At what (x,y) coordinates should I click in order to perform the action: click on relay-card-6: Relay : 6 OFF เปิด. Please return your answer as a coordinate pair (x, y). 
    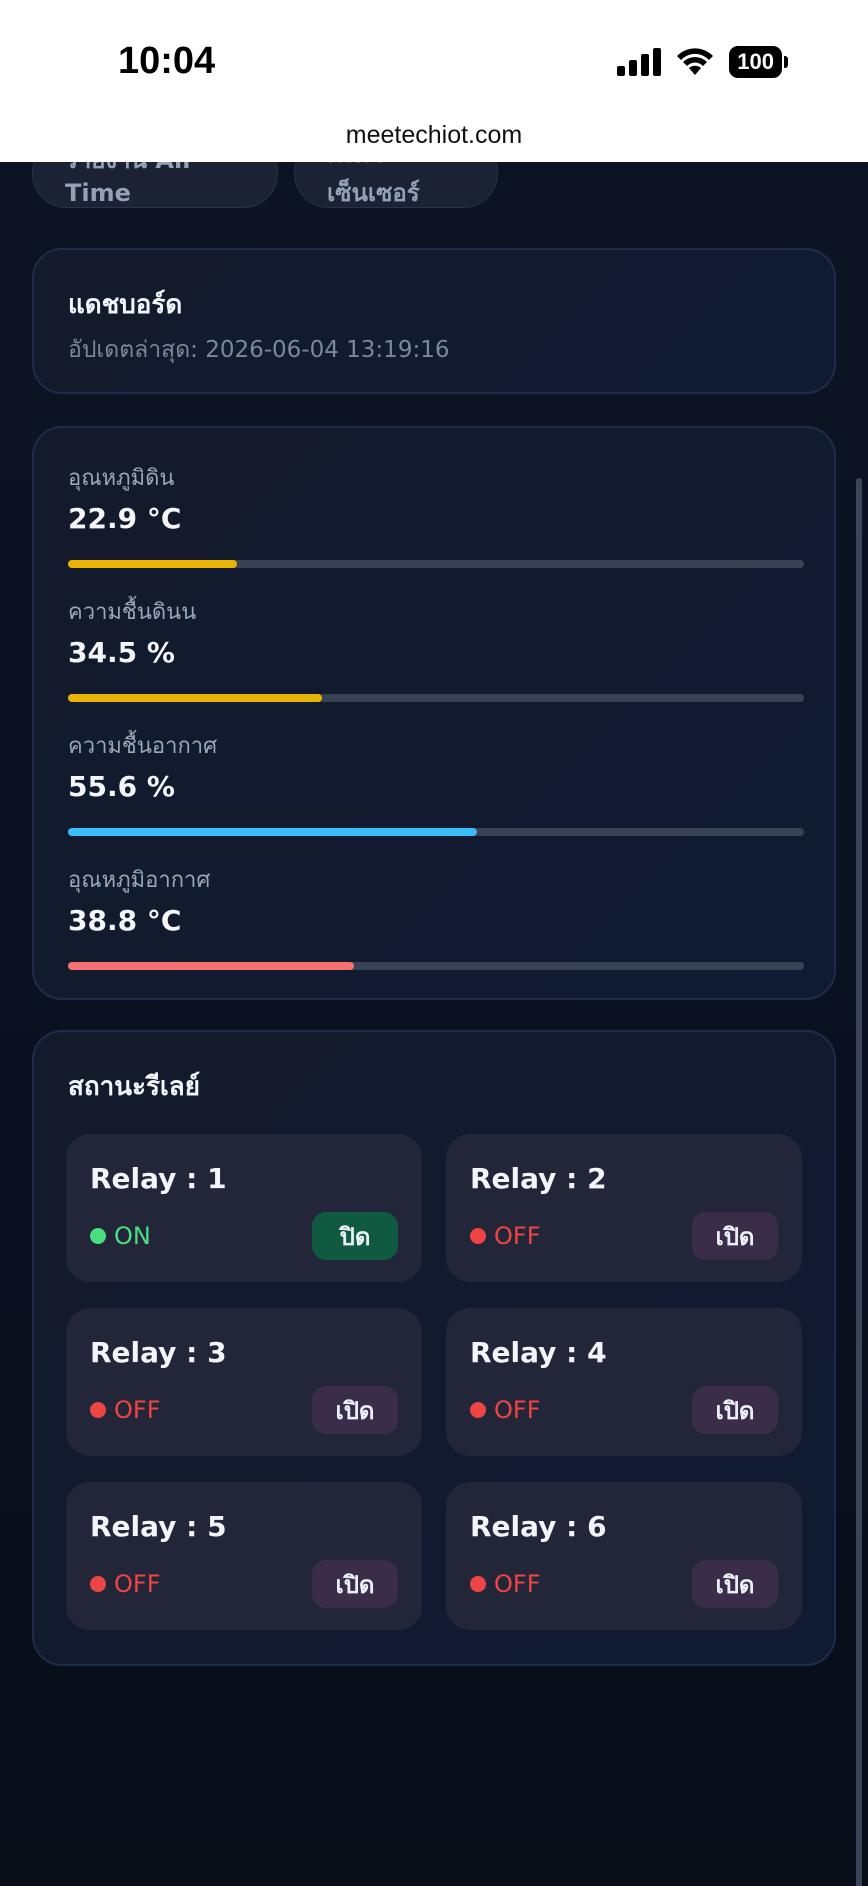
    Looking at the image, I should click on (624, 1556).